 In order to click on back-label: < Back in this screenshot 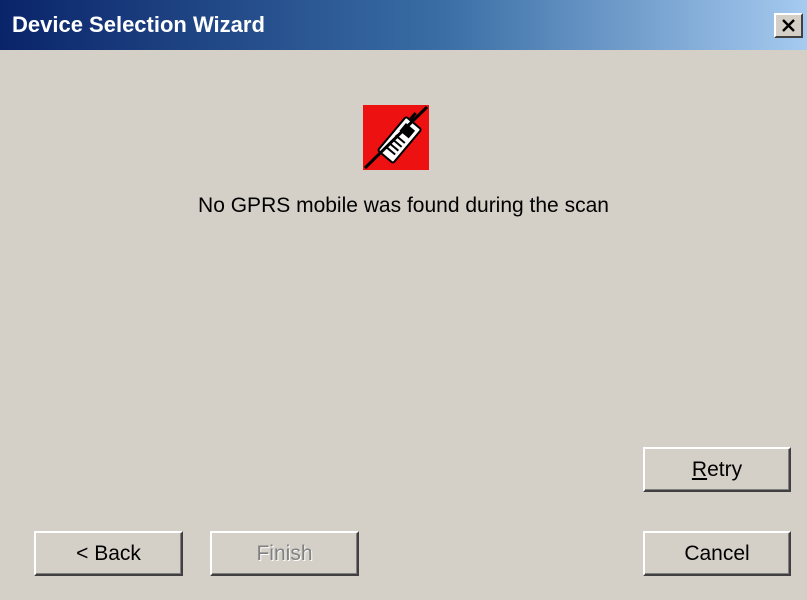, I will do `click(108, 553)`.